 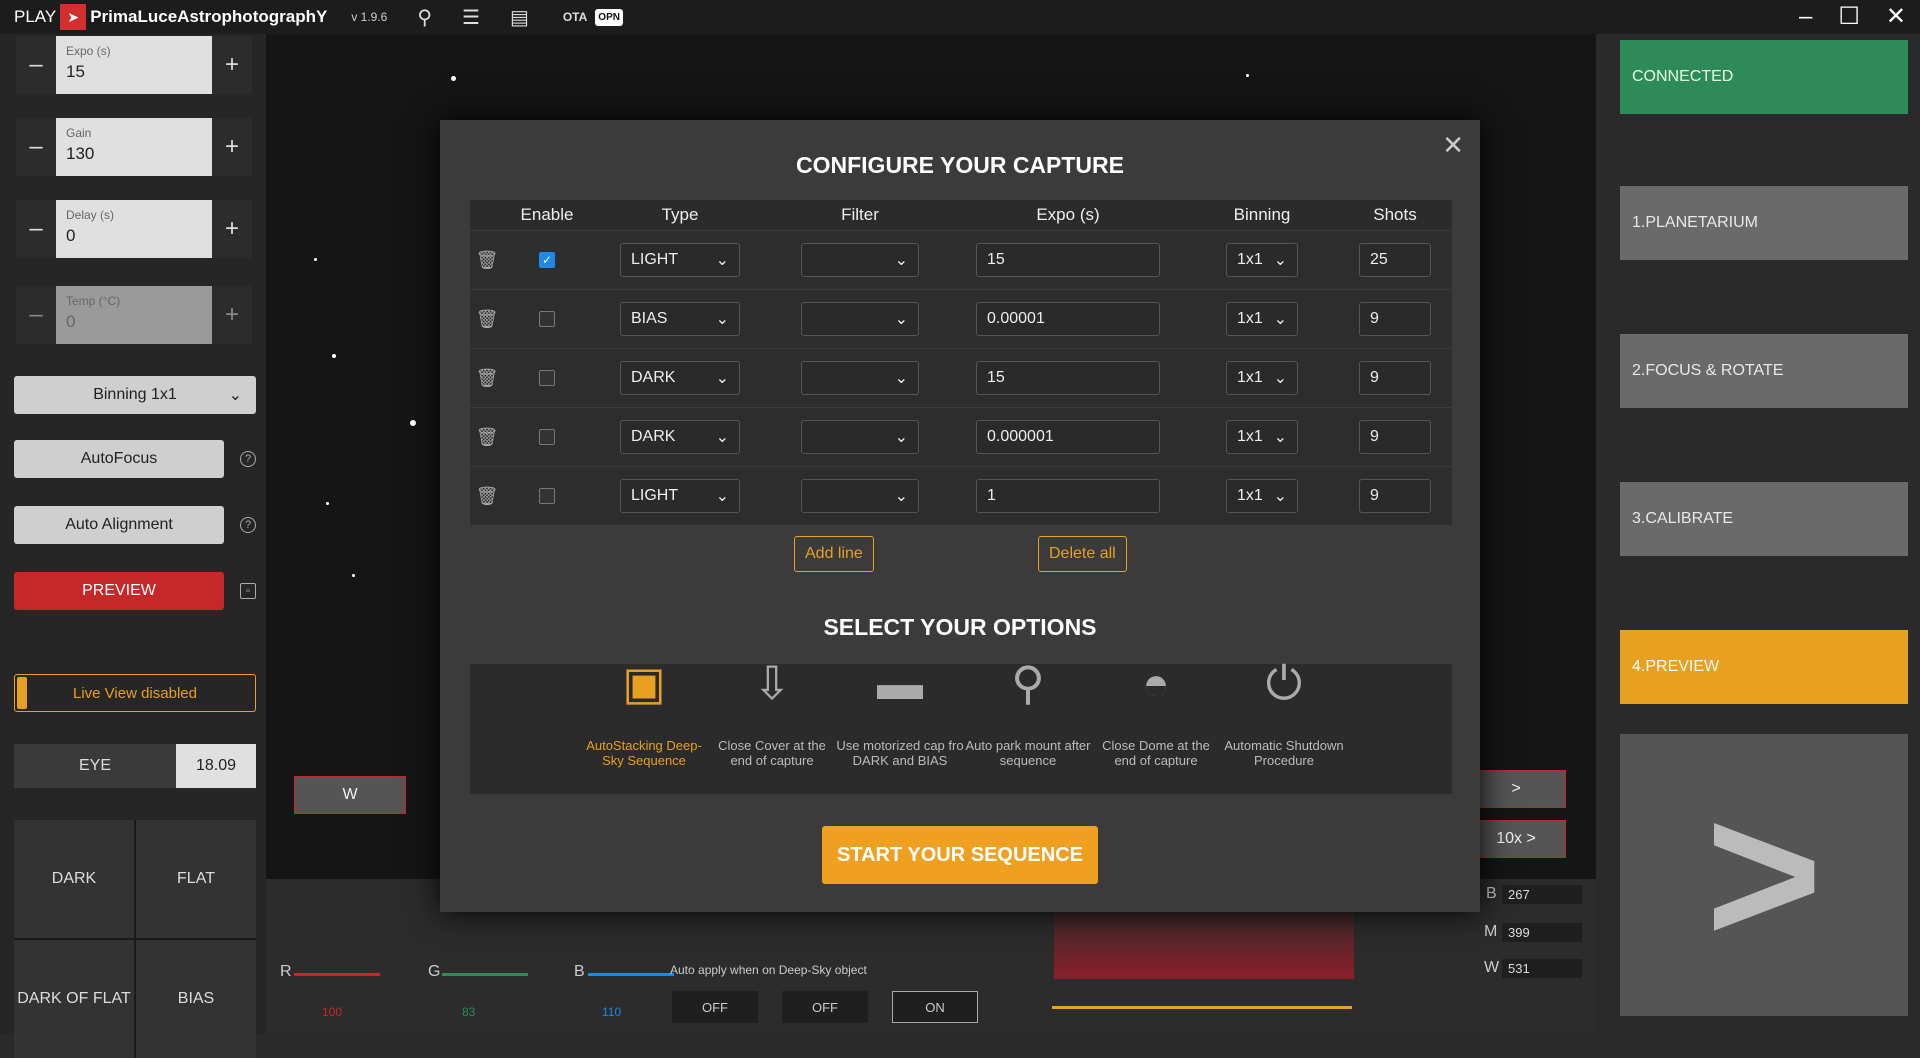 I want to click on expo-input: 1, so click(x=1068, y=496).